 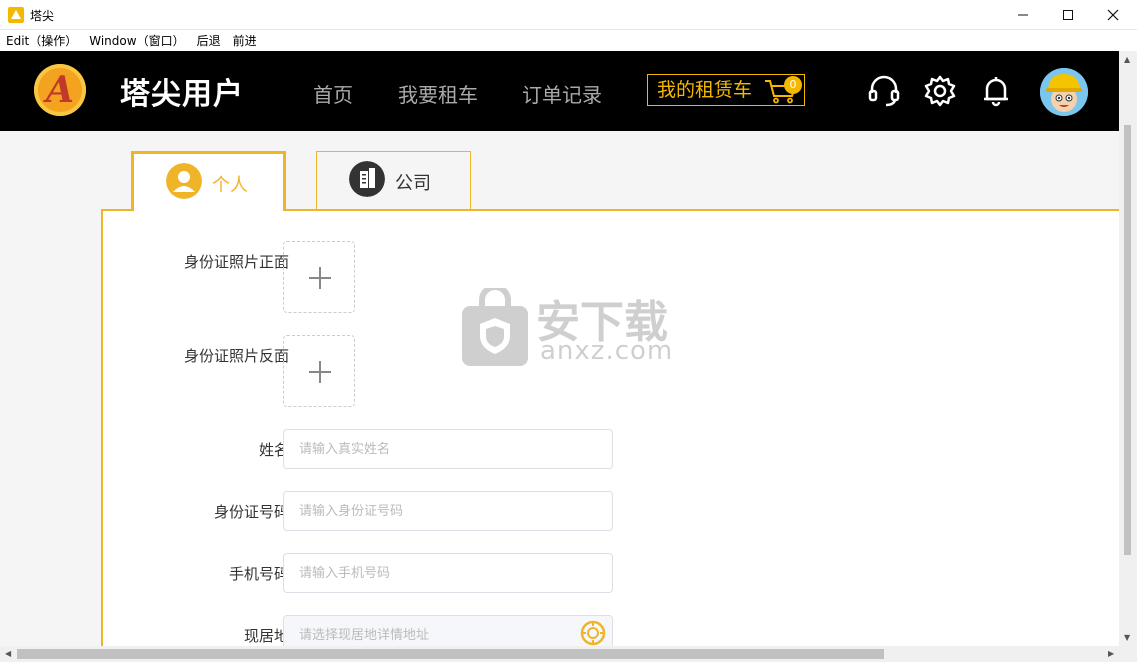 I want to click on window-titlebar: 塔尖, so click(x=568, y=15).